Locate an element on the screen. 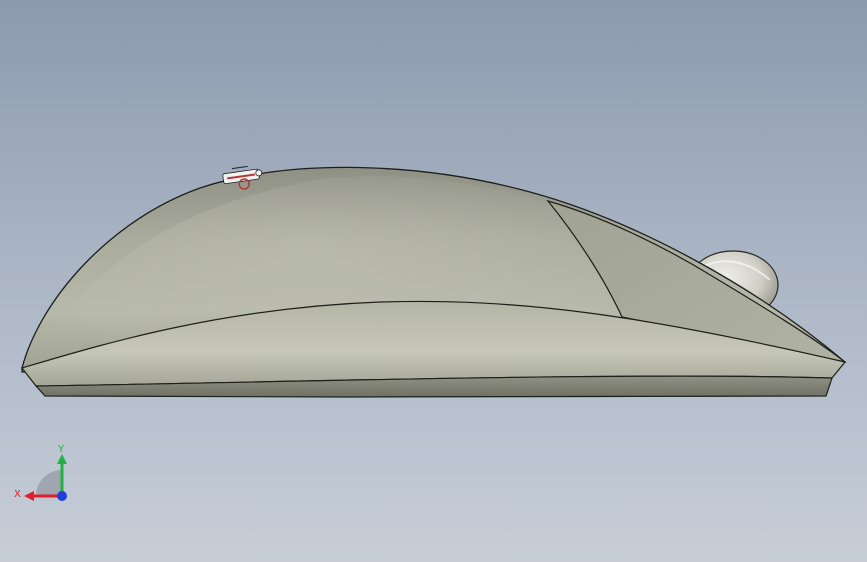  x-axis-label: X is located at coordinates (17, 494).